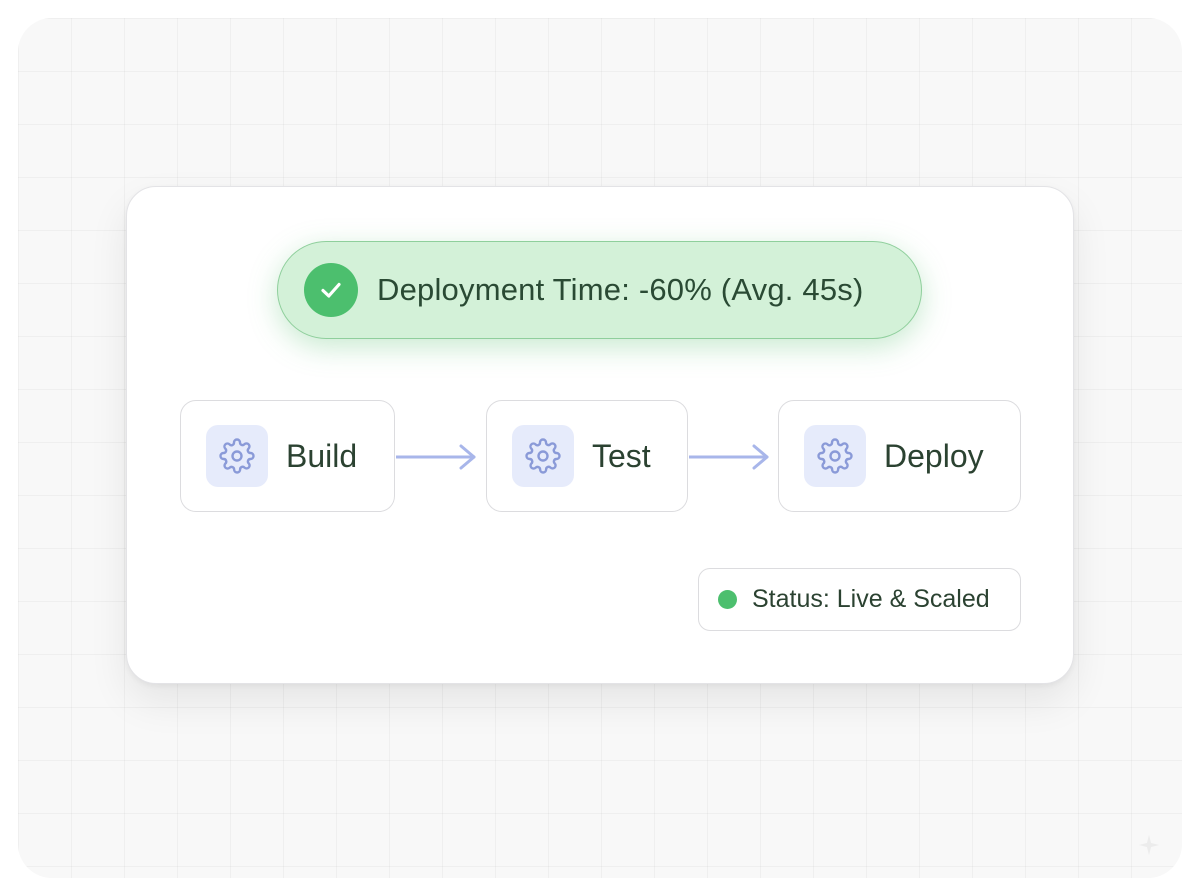  I want to click on stage-label-deploy: Deploy, so click(934, 455).